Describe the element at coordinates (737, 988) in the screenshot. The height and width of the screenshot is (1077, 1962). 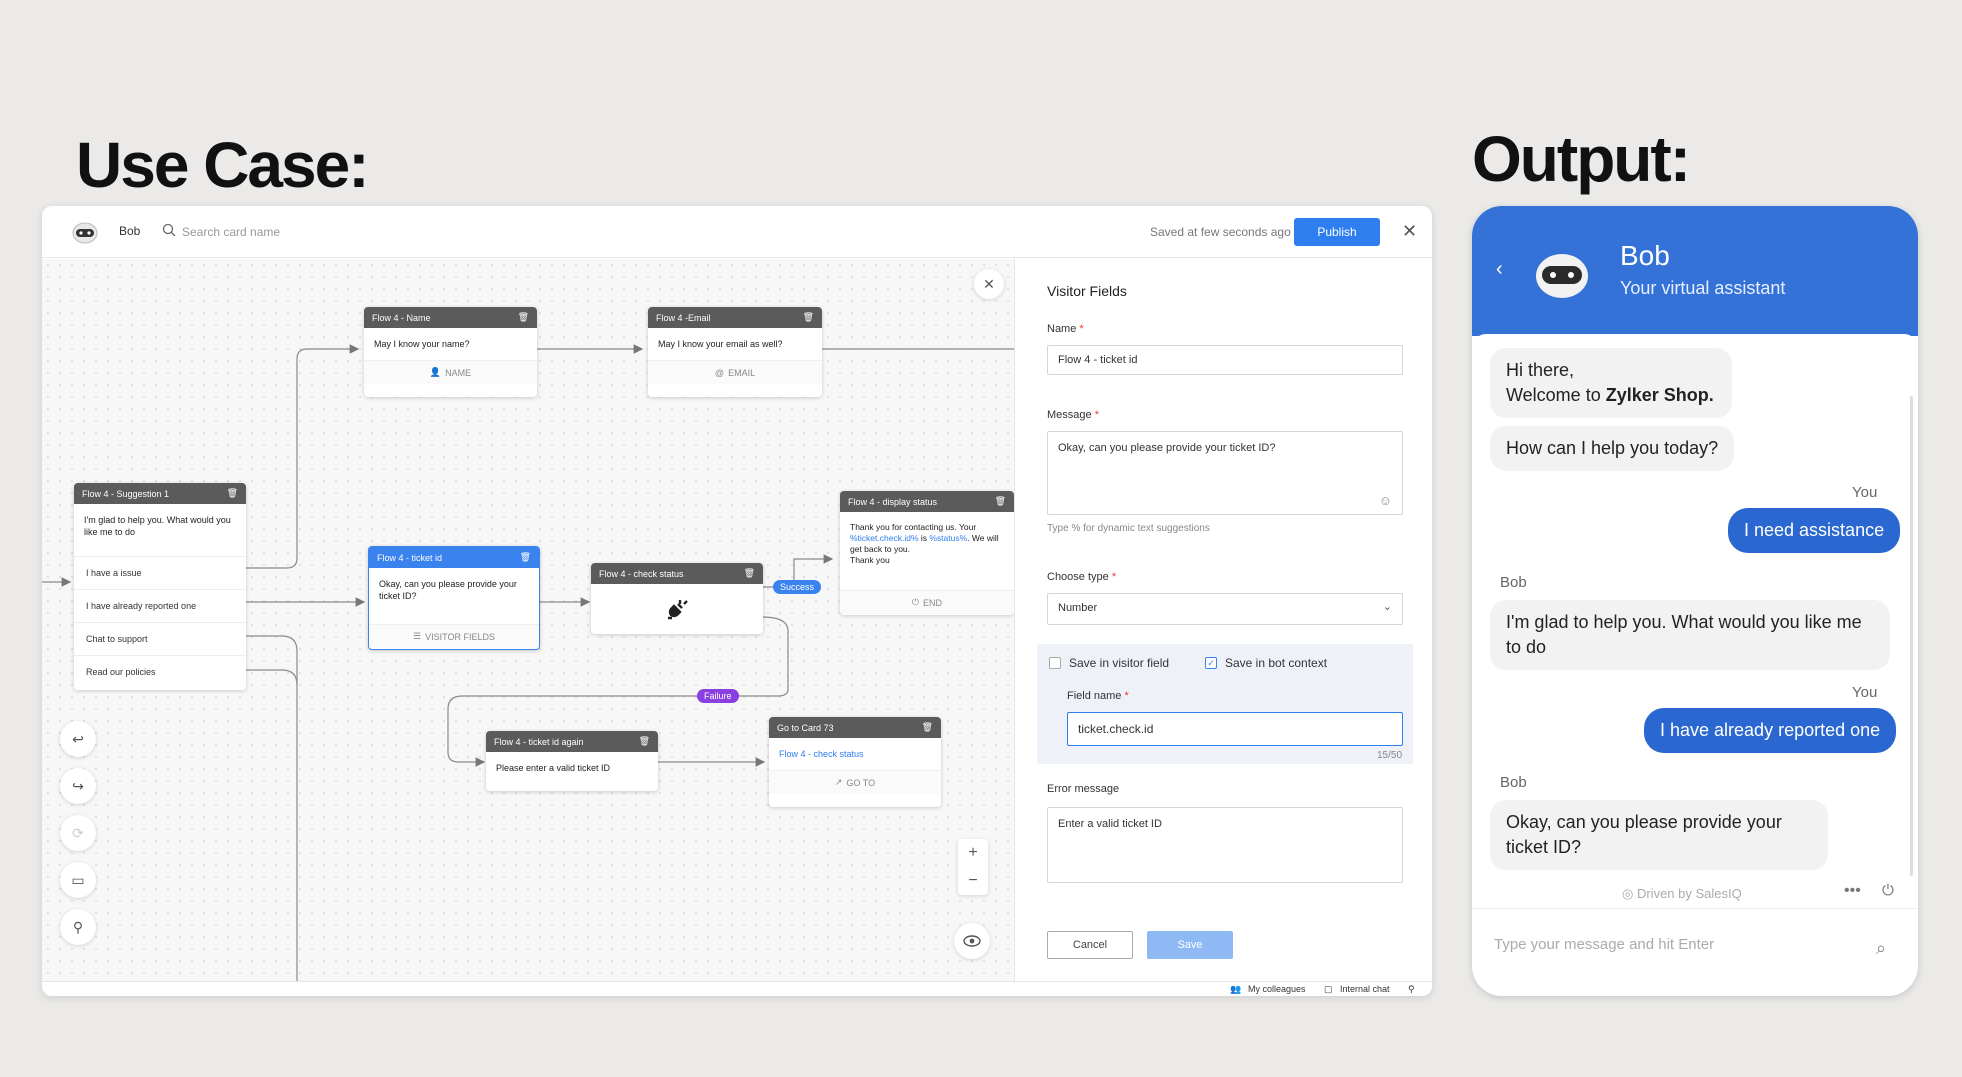
I see `builder-bottombar: 👥 My colleagues ▢ Internal chat ⚲` at that location.